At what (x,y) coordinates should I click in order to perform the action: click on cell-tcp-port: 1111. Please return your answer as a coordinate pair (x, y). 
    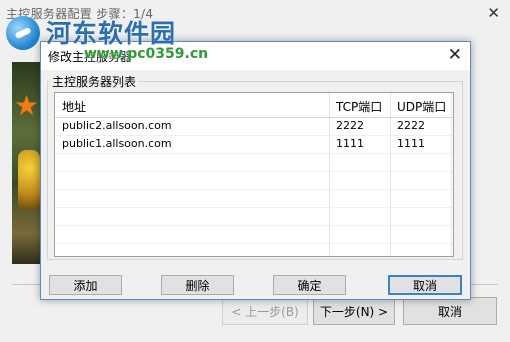
    Looking at the image, I should click on (350, 143).